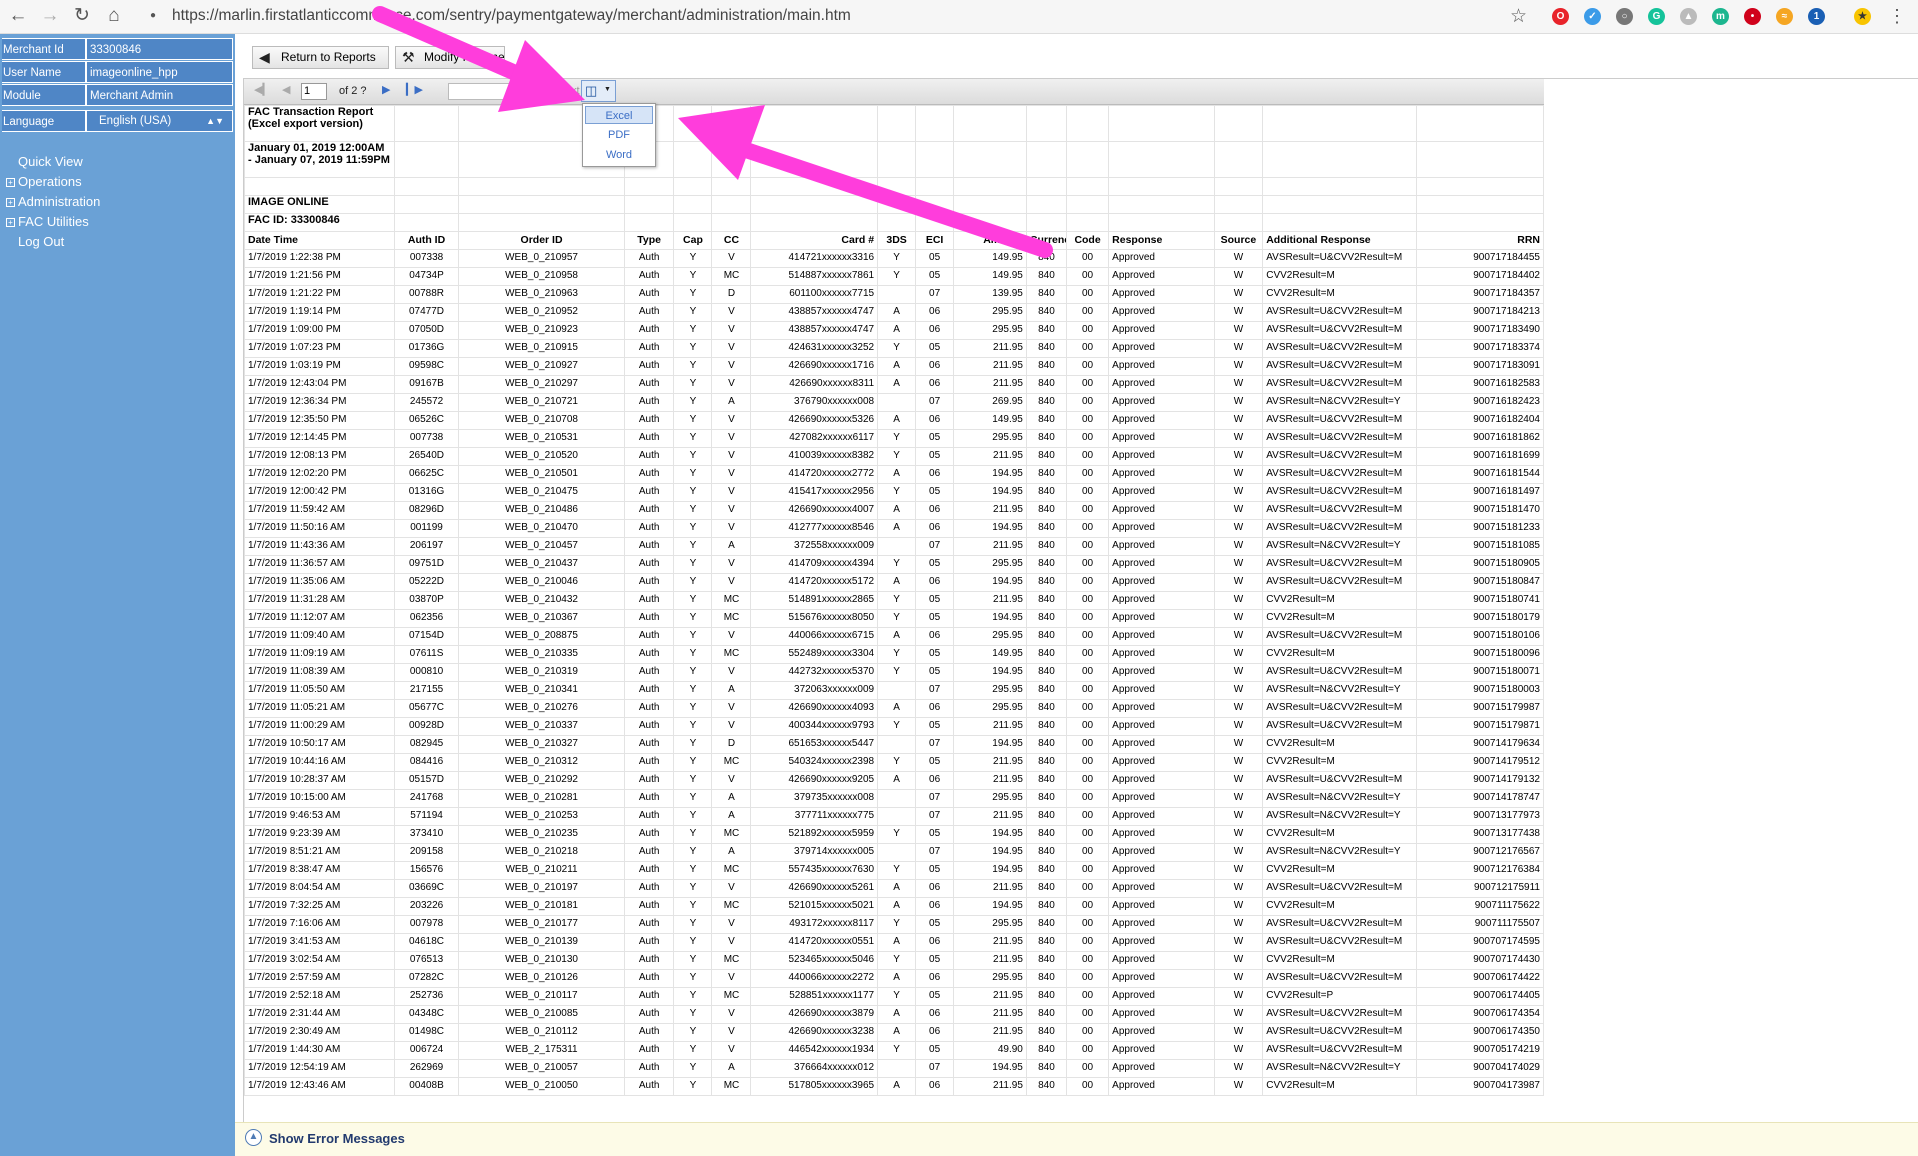  I want to click on first-page-icon: ◀▎, so click(262, 89).